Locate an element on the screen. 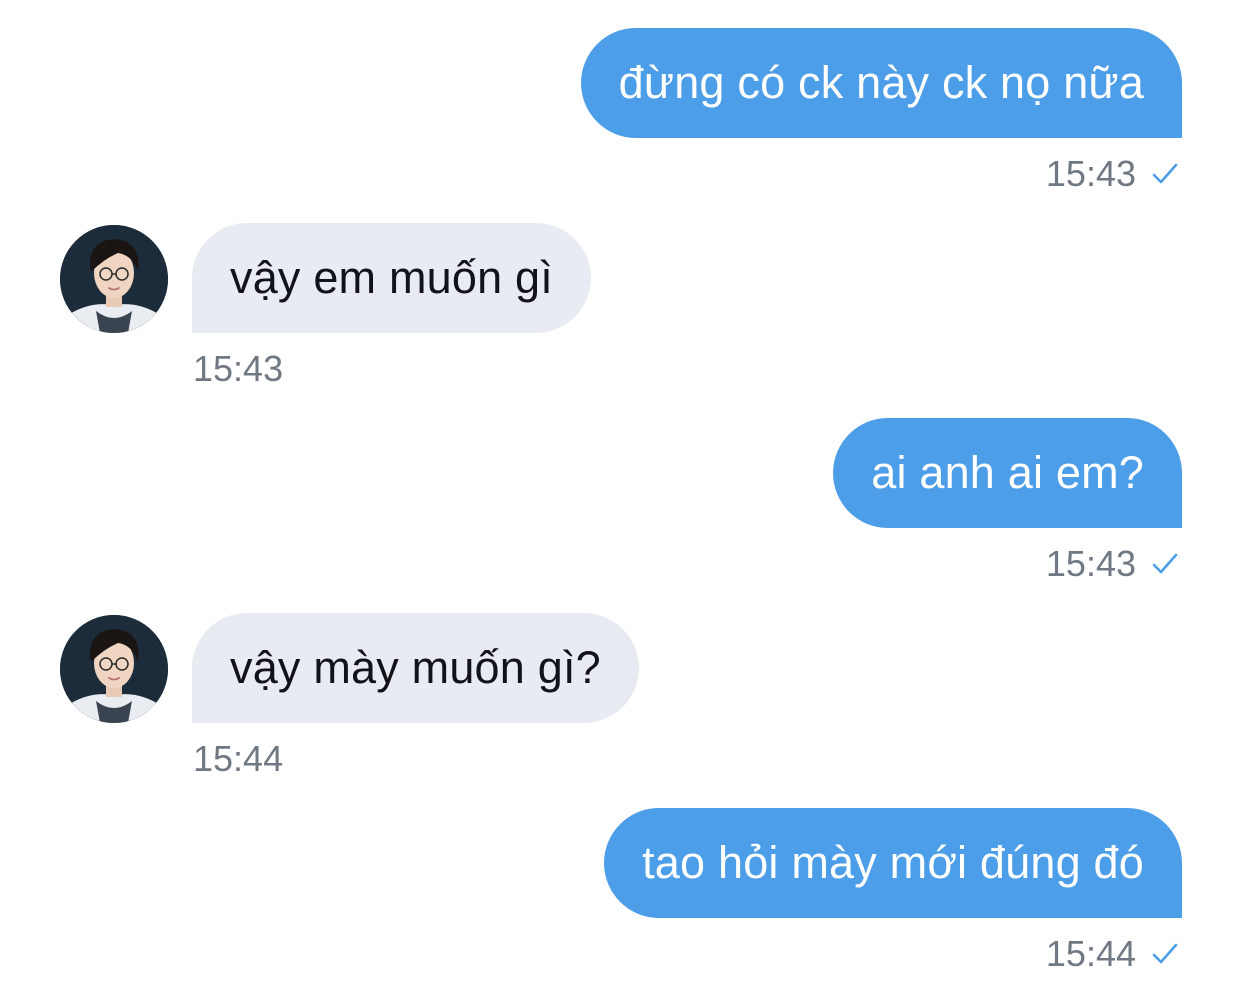 The width and height of the screenshot is (1242, 991). message-text: vậy mày muốn gì? is located at coordinates (415, 667).